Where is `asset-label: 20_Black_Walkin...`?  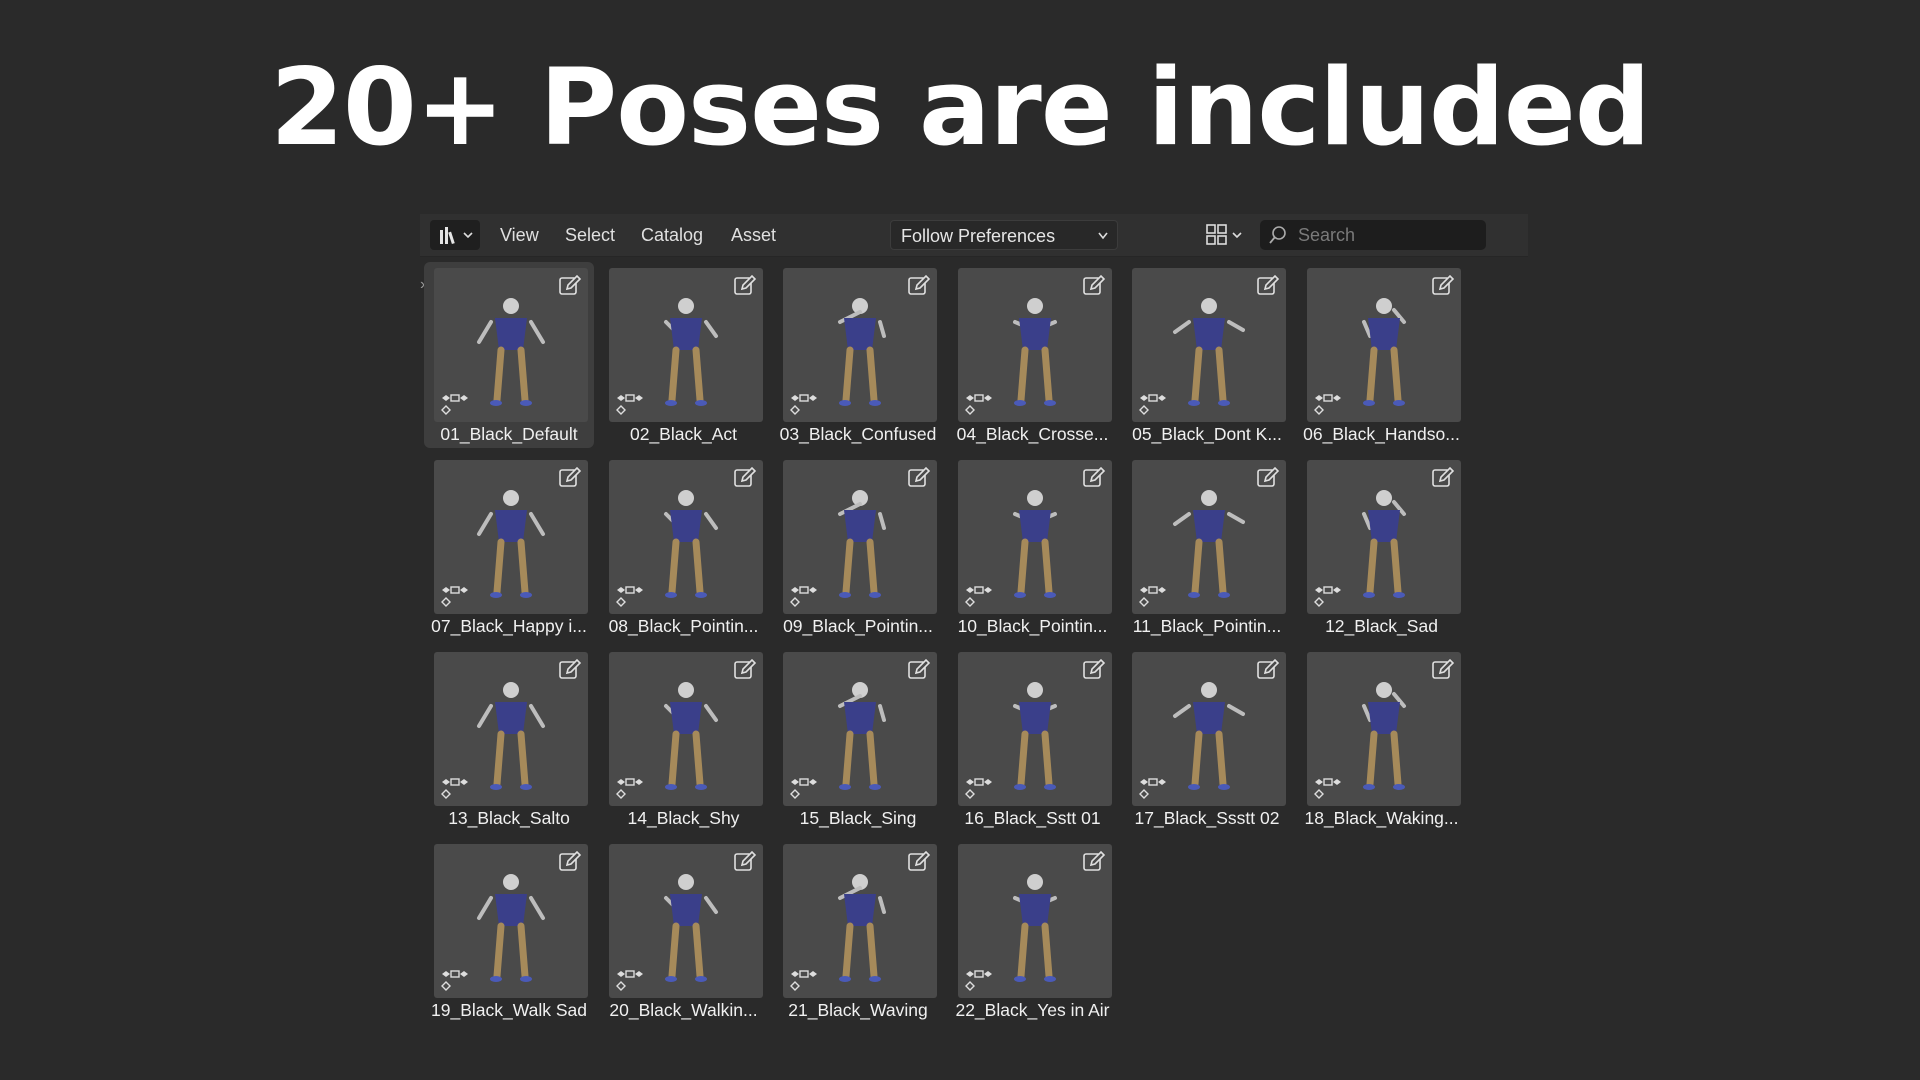 asset-label: 20_Black_Walkin... is located at coordinates (683, 1010).